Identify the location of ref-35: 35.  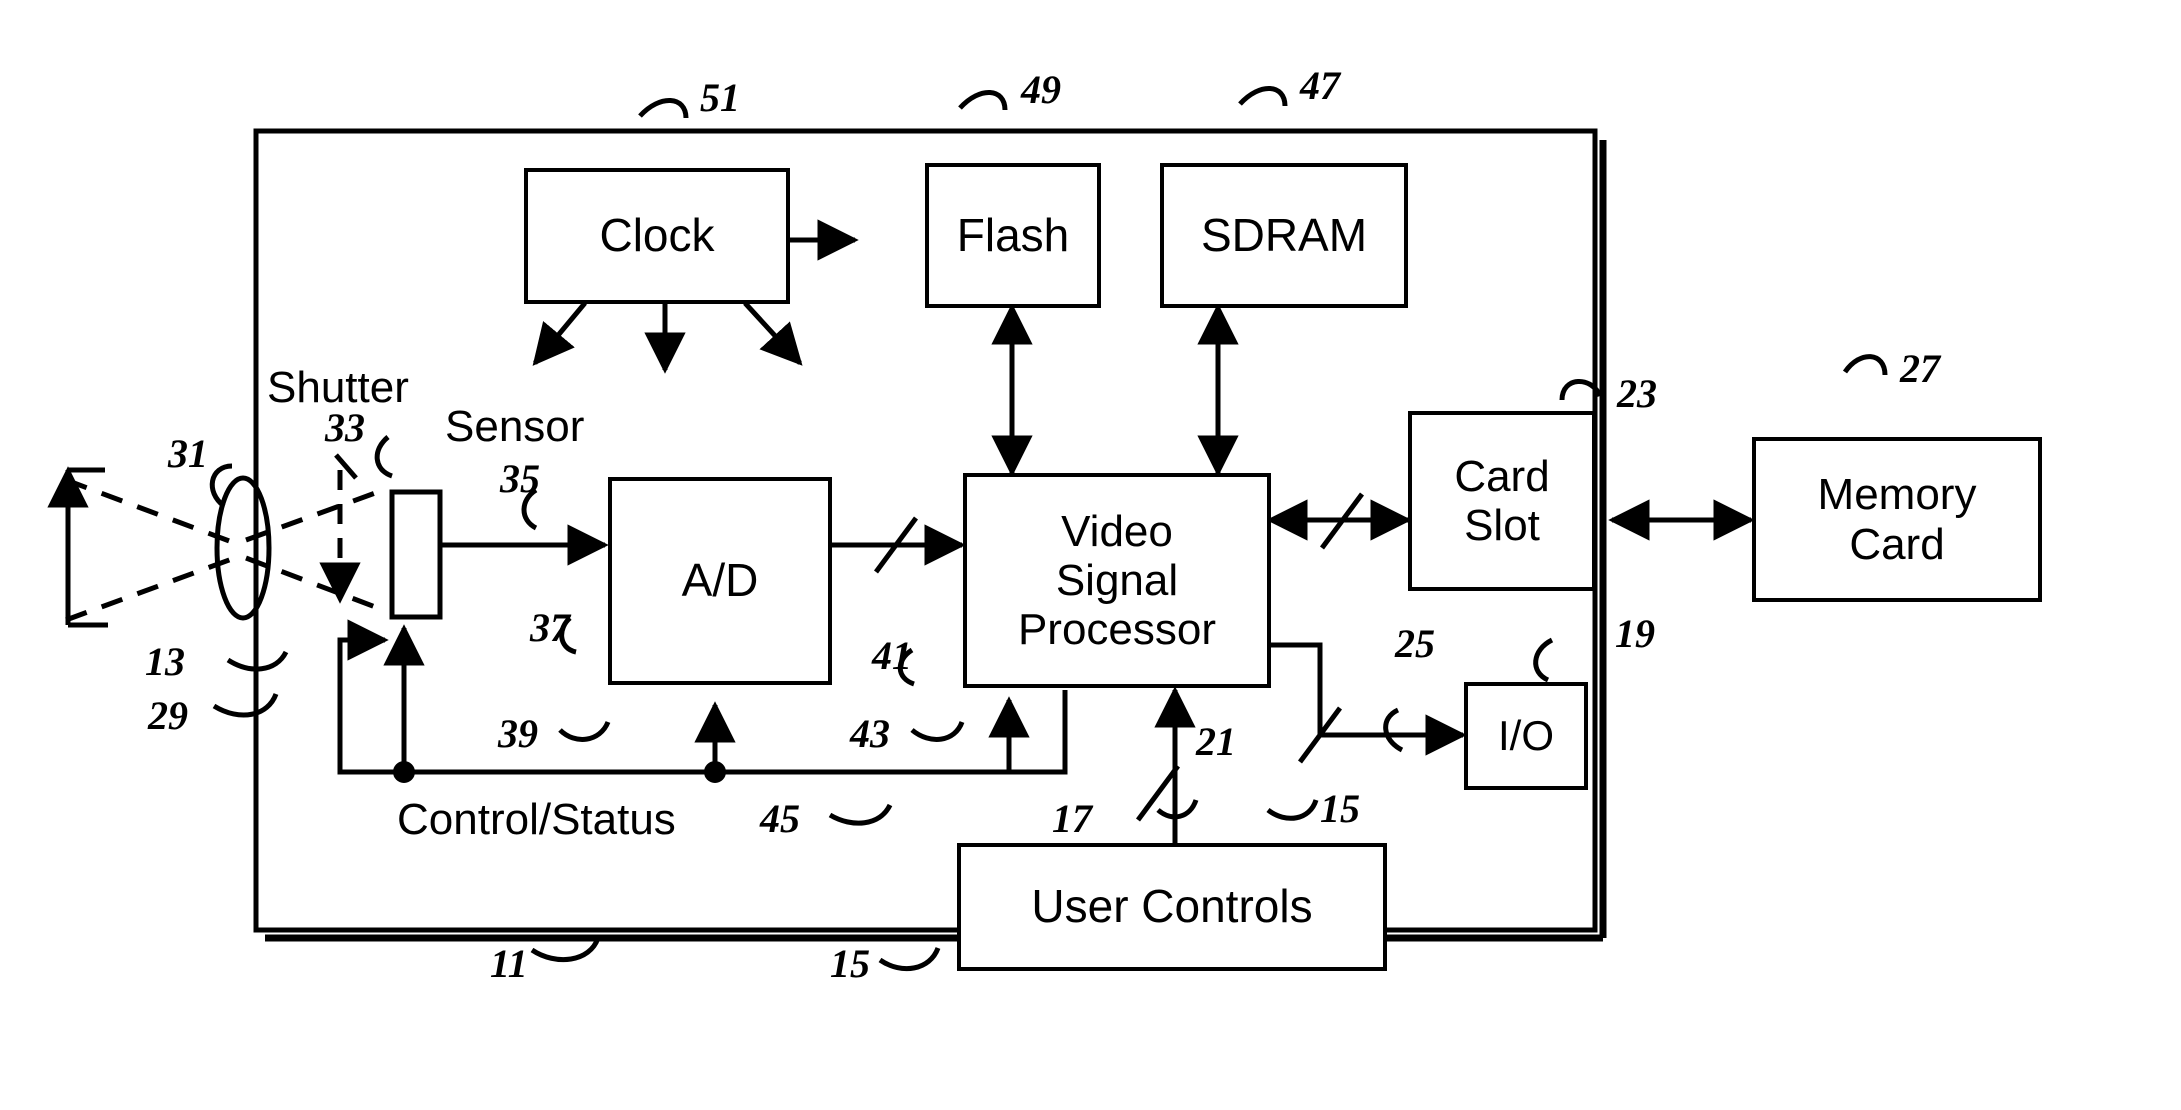
(520, 478).